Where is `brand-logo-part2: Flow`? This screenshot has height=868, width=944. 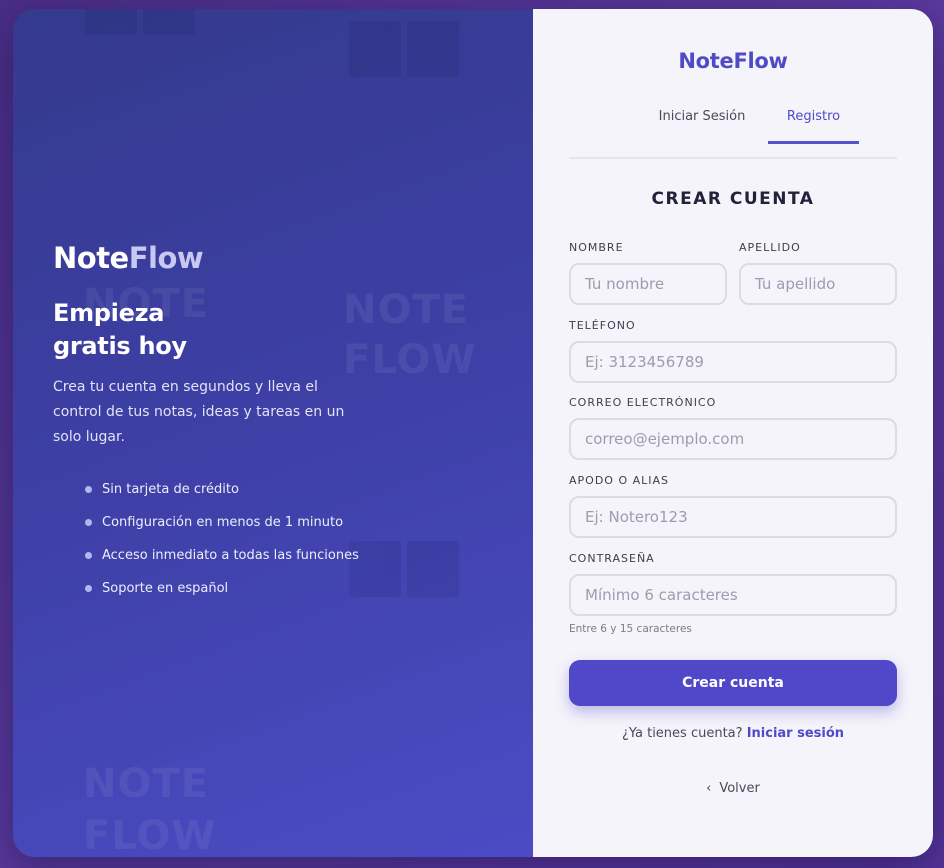
brand-logo-part2: Flow is located at coordinates (166, 258).